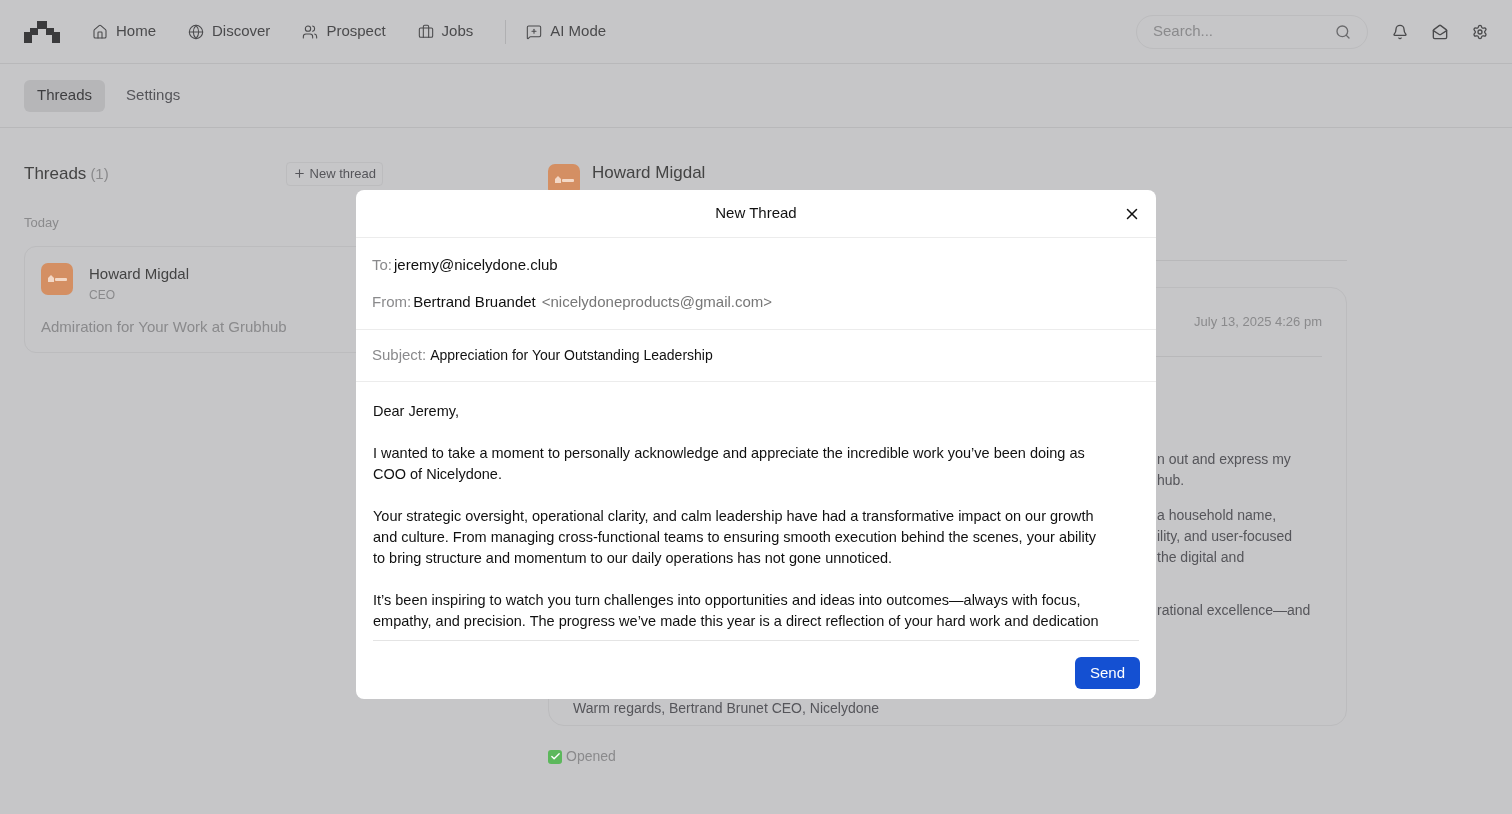 This screenshot has width=1512, height=814. Describe the element at coordinates (1440, 31) in the screenshot. I see `mail-icon` at that location.